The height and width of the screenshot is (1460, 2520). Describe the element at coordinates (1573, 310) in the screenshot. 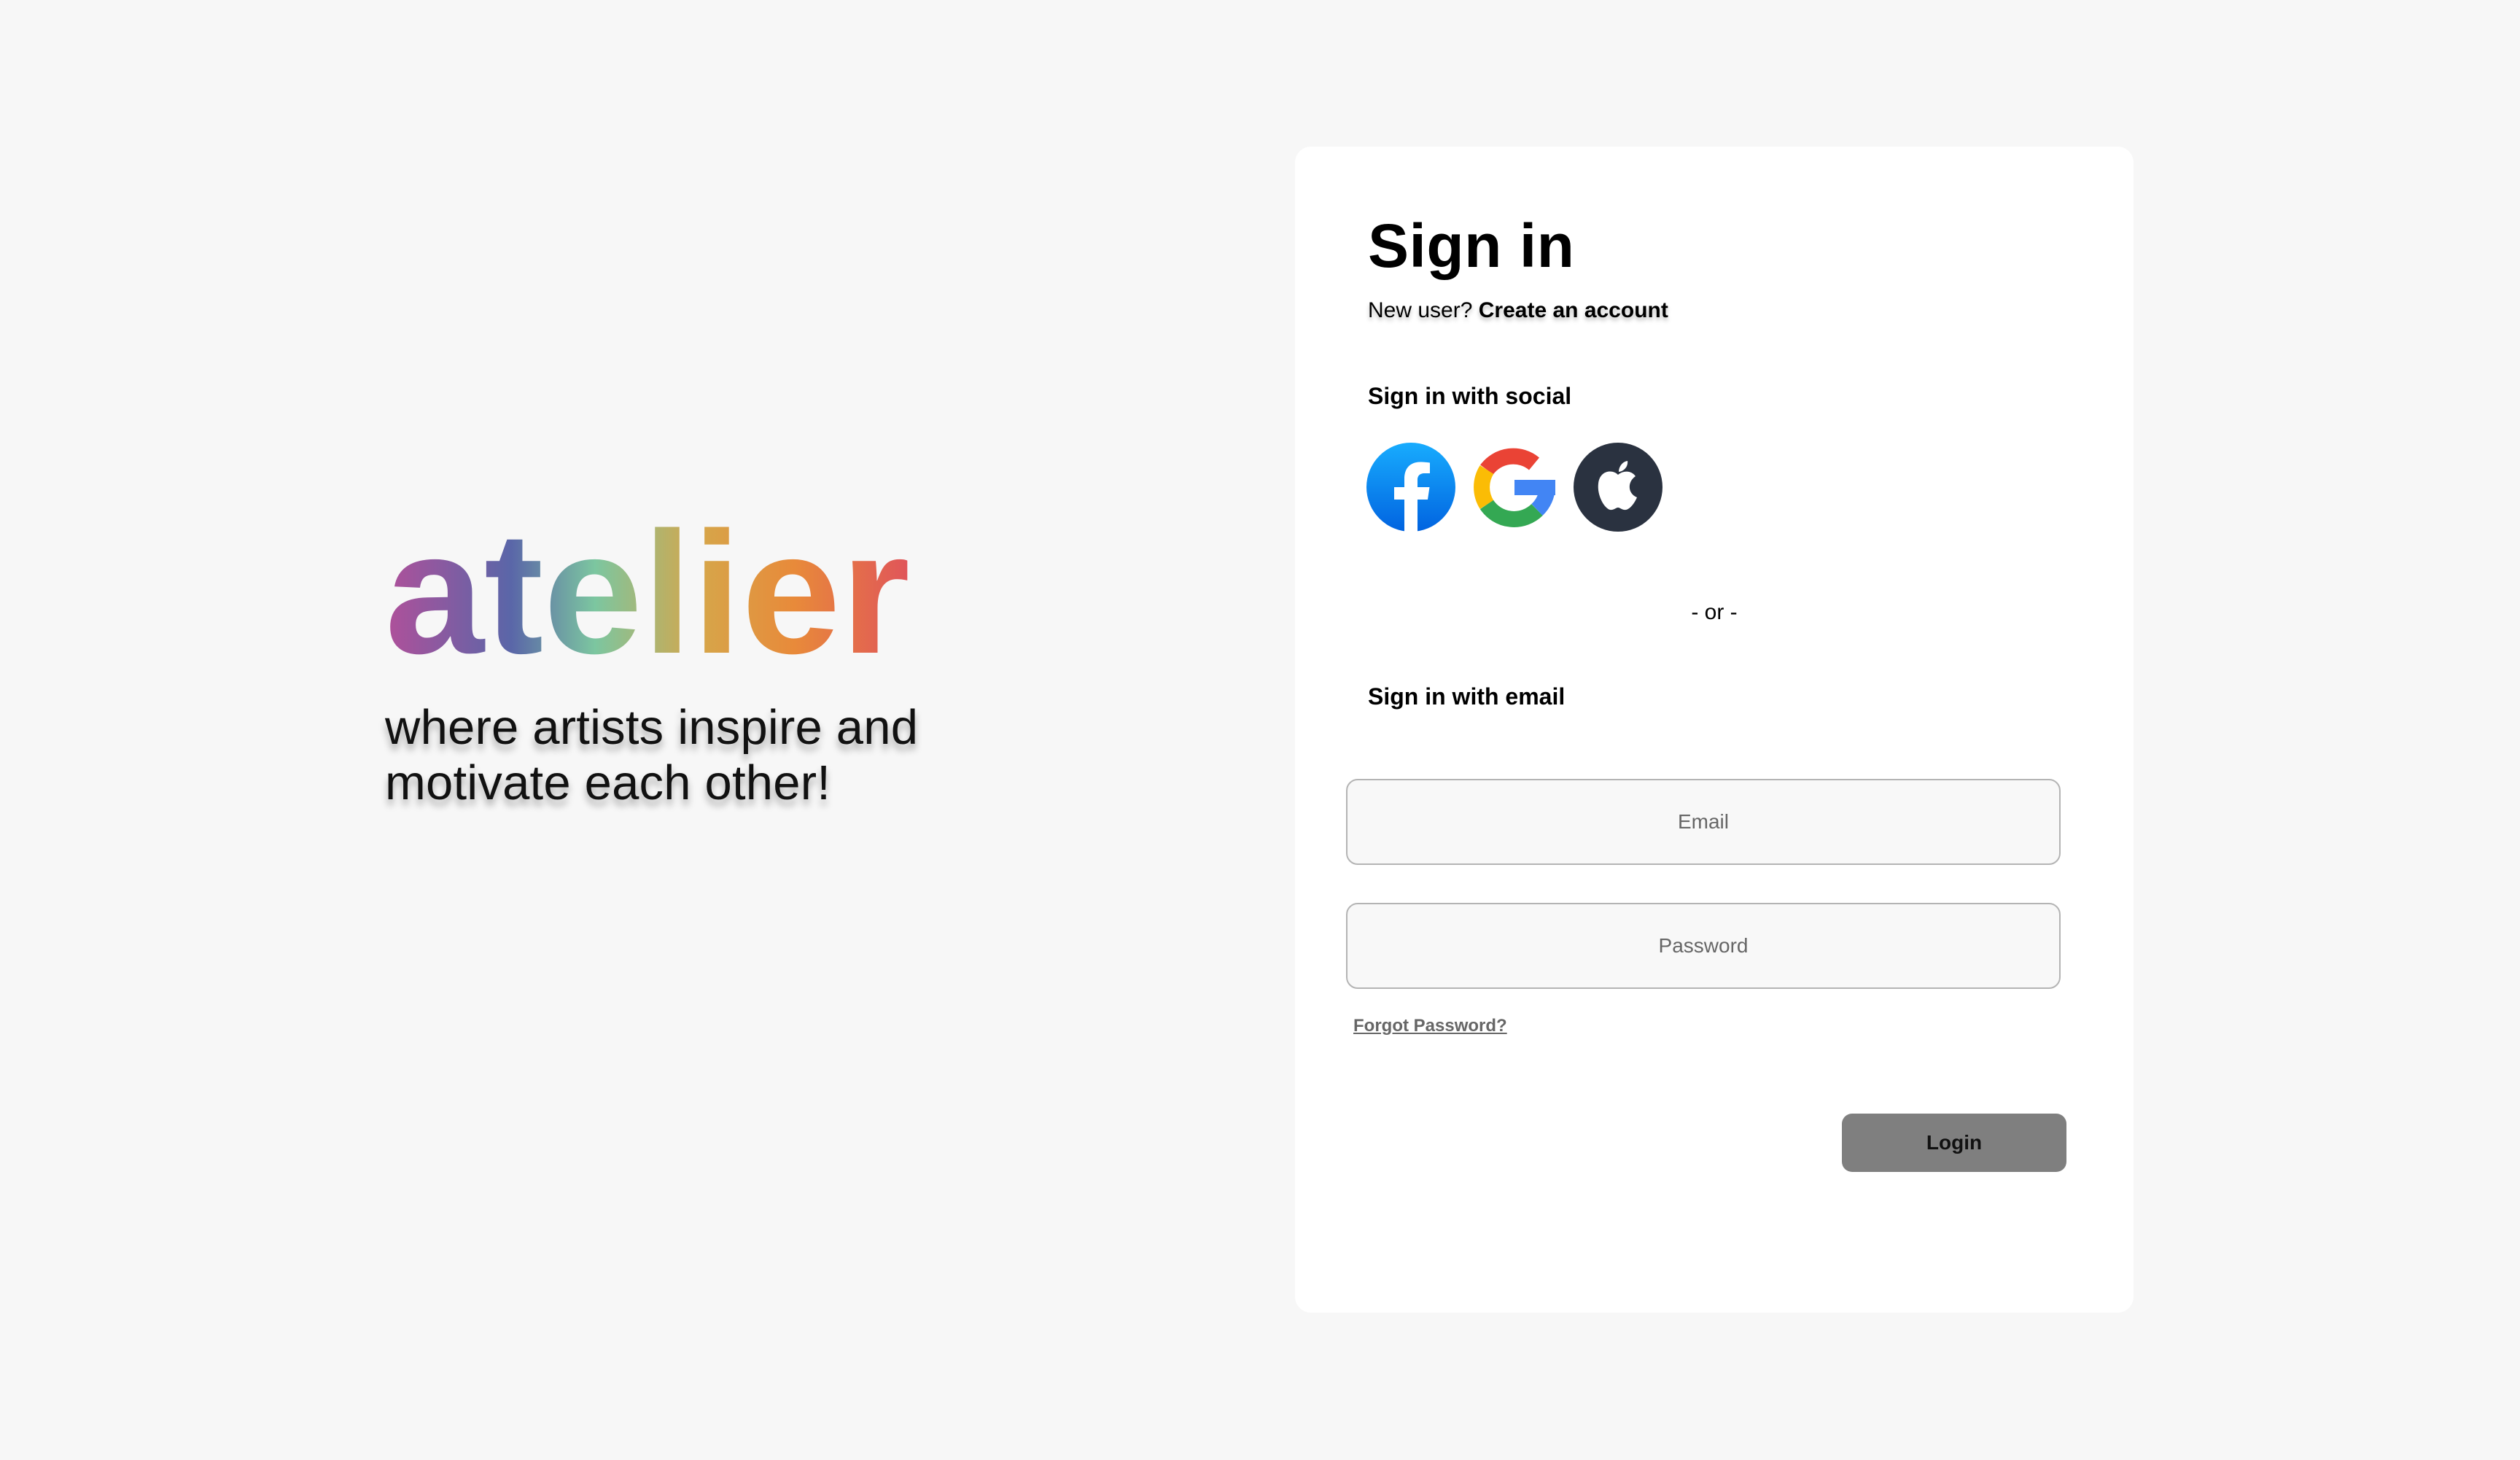

I see `create-account-link: Create an account` at that location.